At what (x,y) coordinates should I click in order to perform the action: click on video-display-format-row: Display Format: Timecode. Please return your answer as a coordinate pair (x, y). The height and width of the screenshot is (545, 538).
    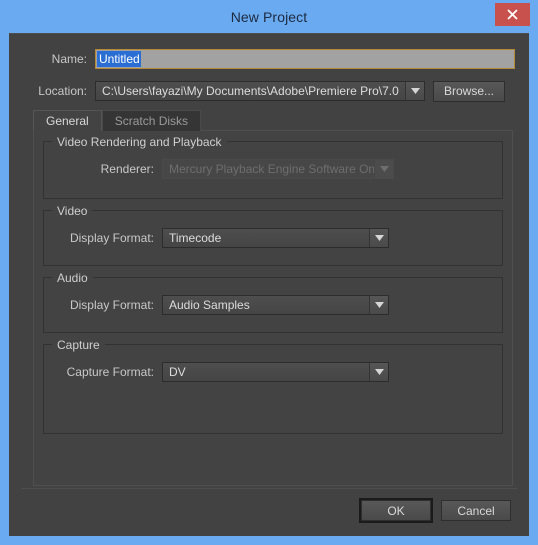
    Looking at the image, I should click on (273, 238).